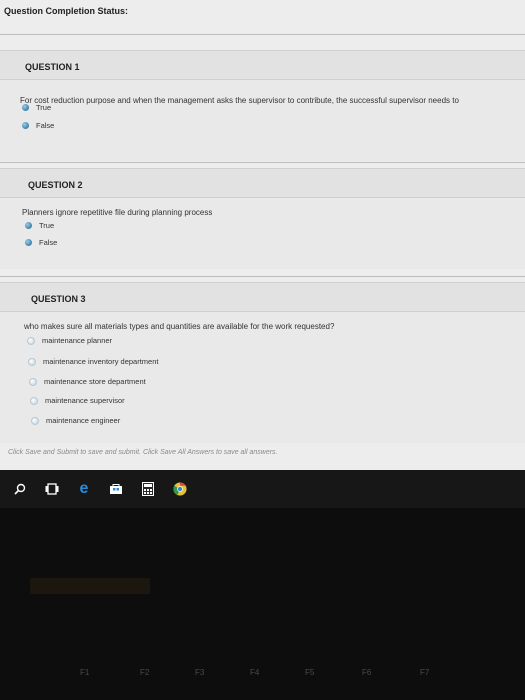 The image size is (525, 700). I want to click on fkey-label: F7, so click(425, 672).